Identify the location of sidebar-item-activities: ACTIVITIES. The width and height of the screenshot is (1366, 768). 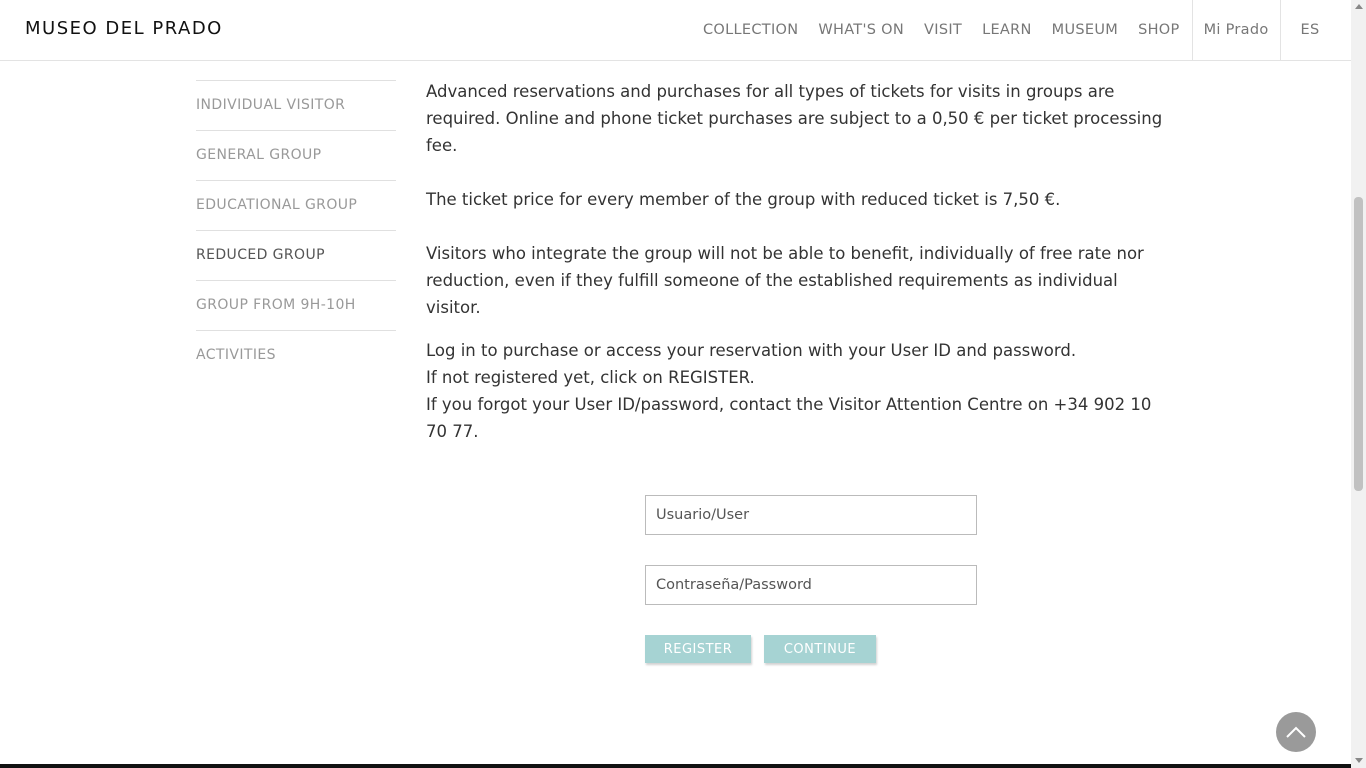
(296, 355).